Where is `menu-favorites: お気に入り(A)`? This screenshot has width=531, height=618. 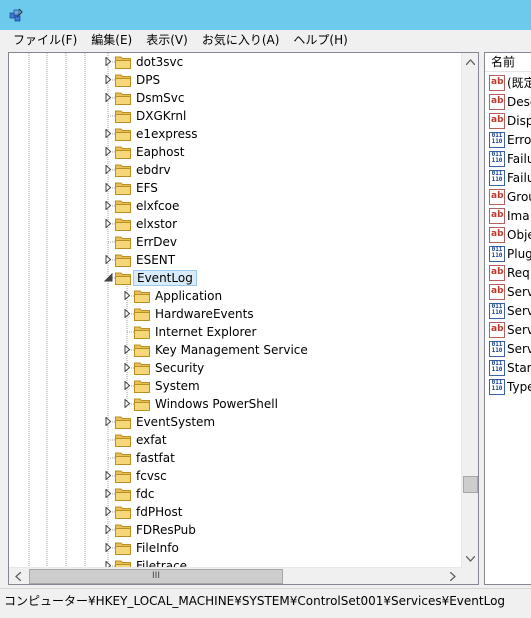 menu-favorites: お気に入り(A) is located at coordinates (241, 40).